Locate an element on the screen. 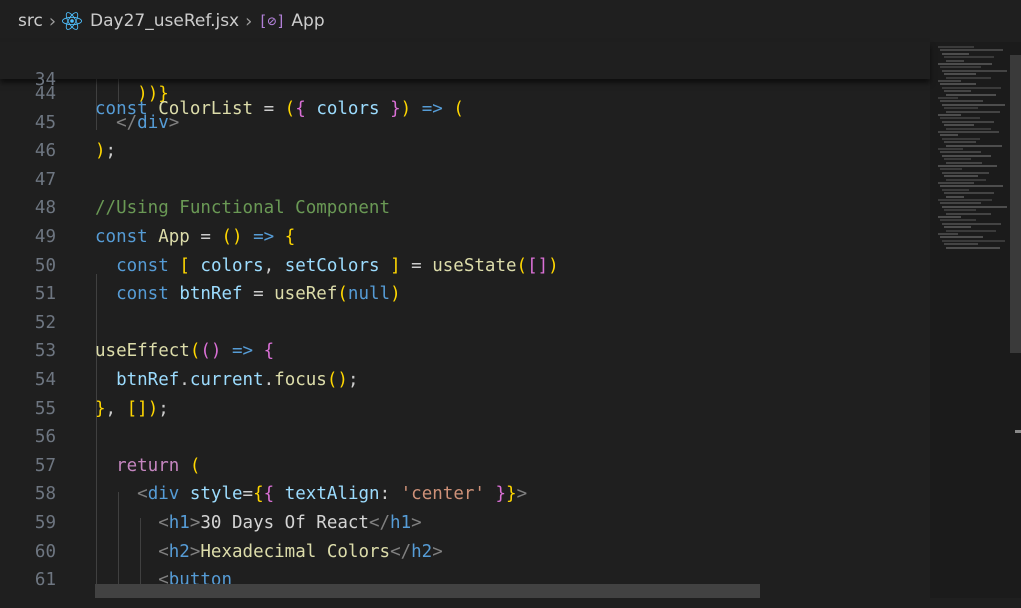 The image size is (1021, 608). line-number: 49 is located at coordinates (45, 237).